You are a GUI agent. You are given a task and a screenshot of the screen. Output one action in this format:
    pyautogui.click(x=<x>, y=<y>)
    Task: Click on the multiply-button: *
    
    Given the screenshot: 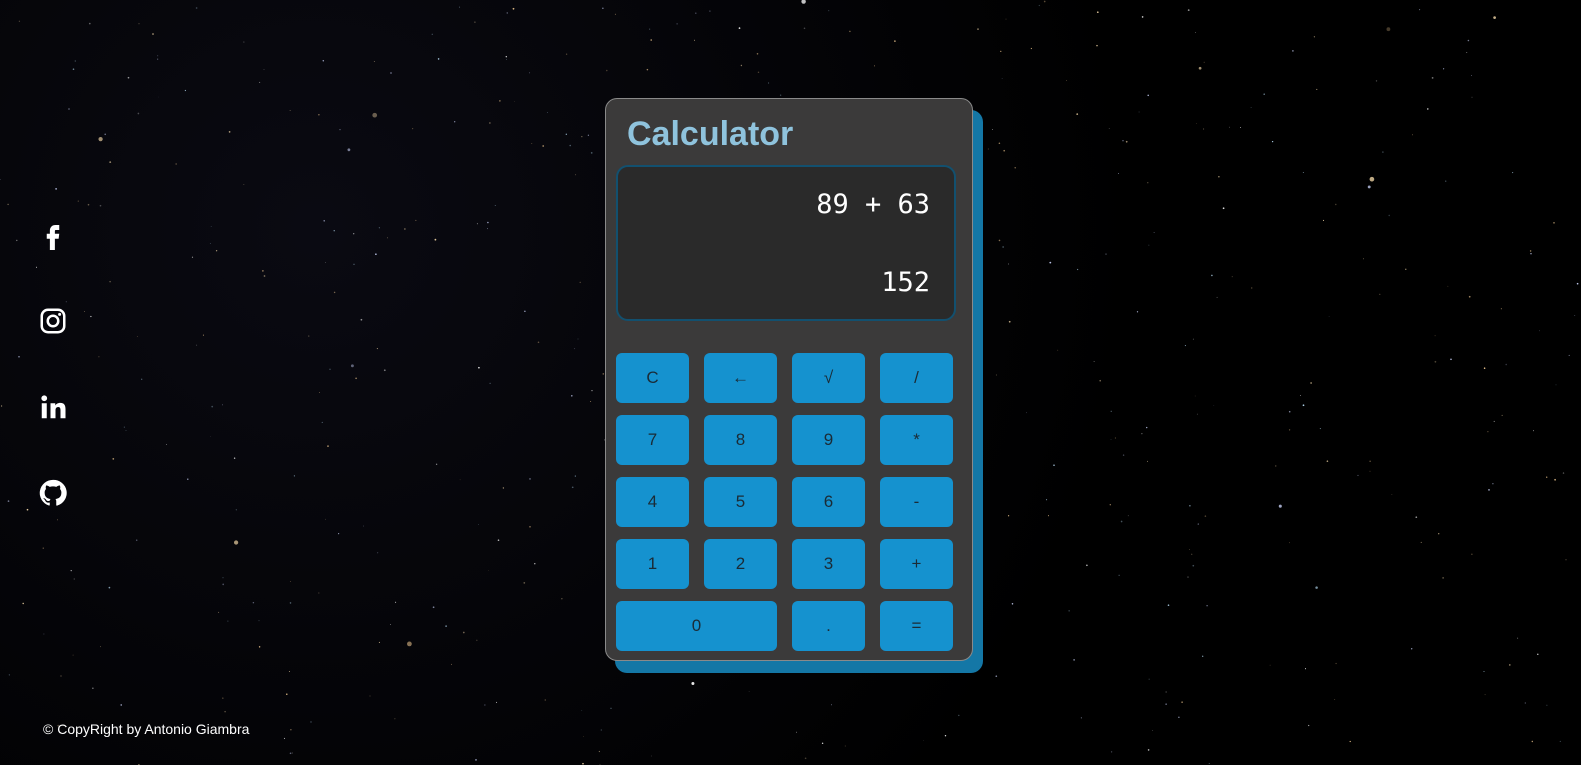 What is the action you would take?
    pyautogui.click(x=916, y=440)
    